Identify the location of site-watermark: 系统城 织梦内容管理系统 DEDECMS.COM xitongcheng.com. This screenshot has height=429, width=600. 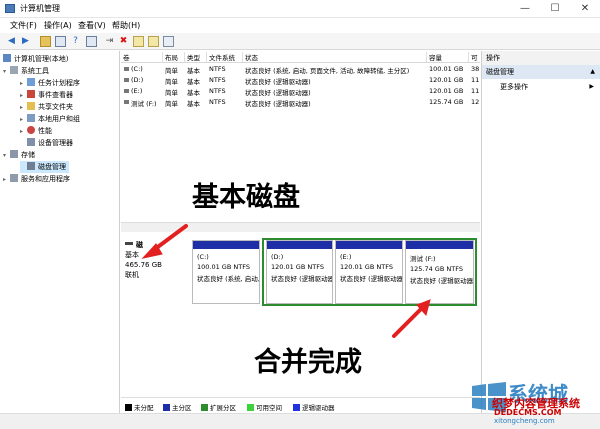
(533, 403).